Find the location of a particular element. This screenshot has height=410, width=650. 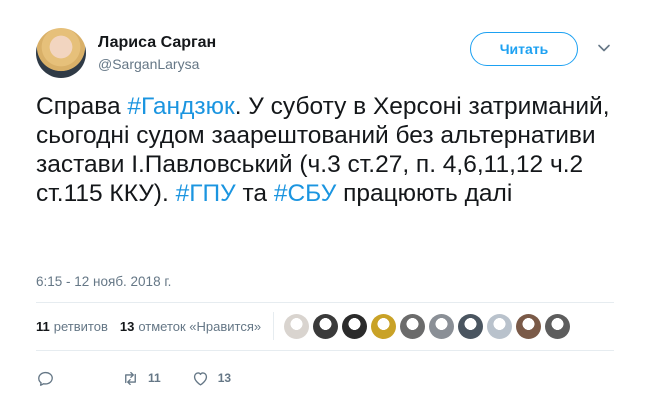

liker-avatars is located at coordinates (429, 326).